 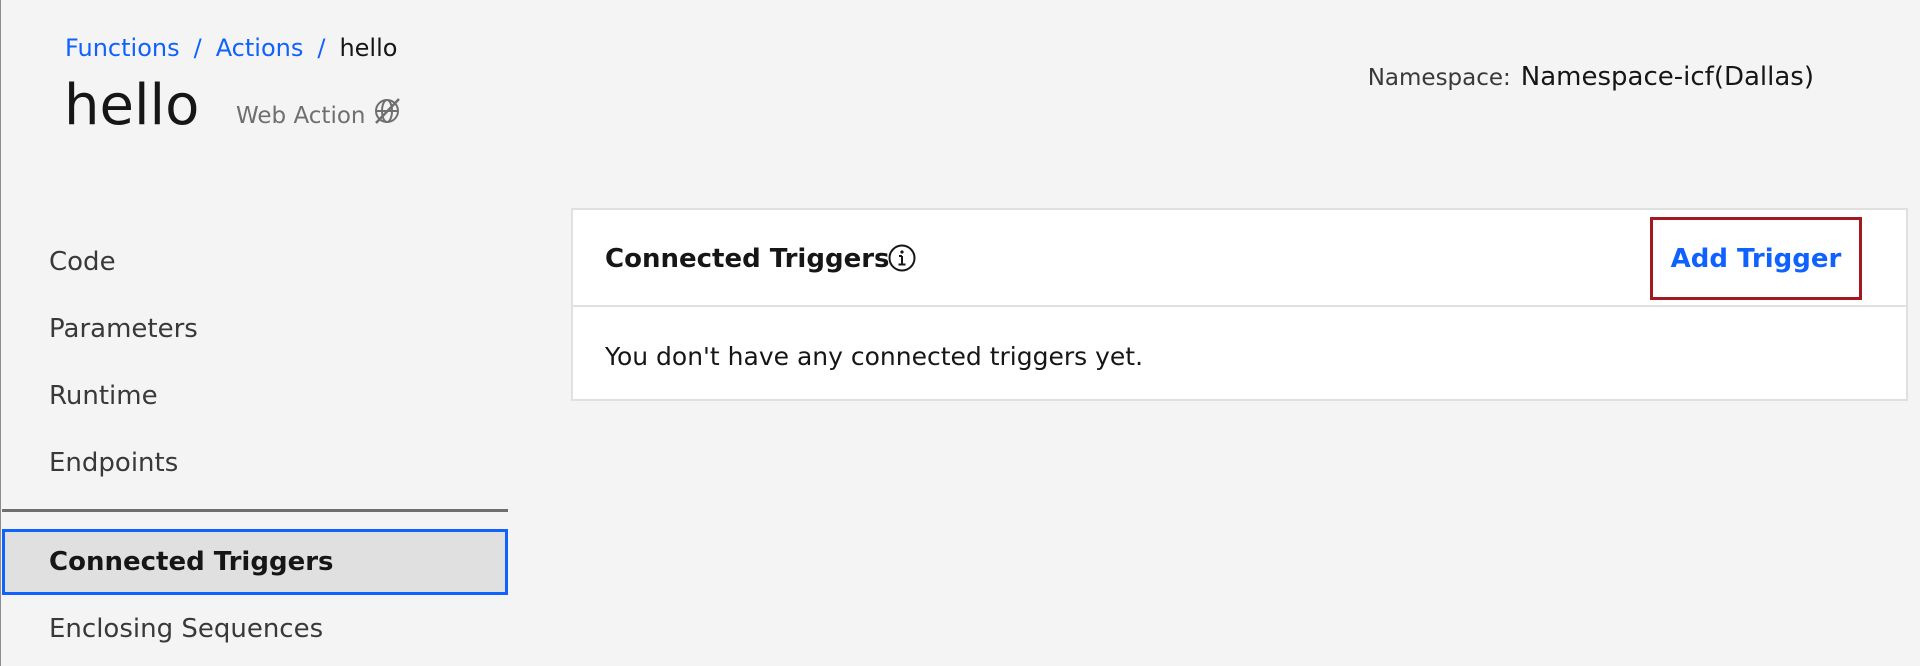 I want to click on panel-title: Connected Triggers, so click(x=747, y=259).